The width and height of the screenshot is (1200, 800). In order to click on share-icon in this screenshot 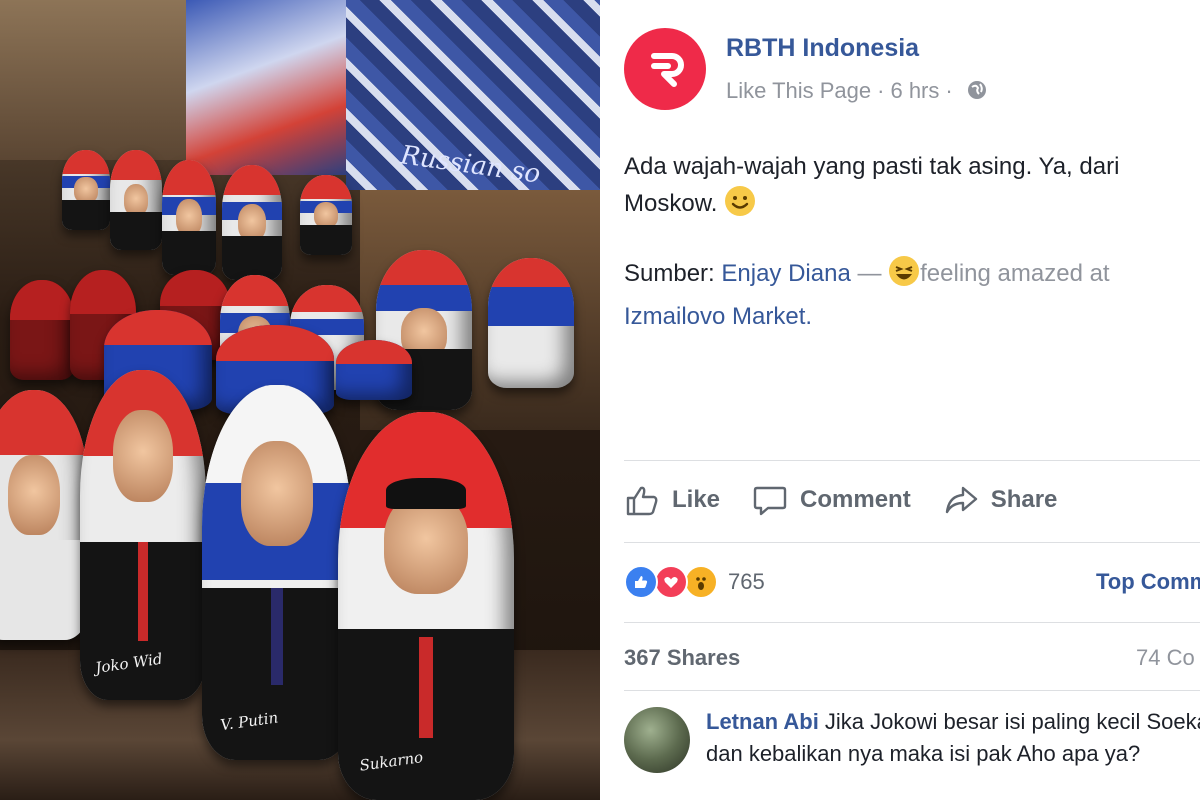, I will do `click(961, 500)`.